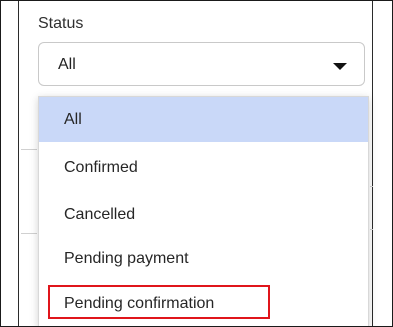 Image resolution: width=393 pixels, height=327 pixels. What do you see at coordinates (203, 303) in the screenshot?
I see `status-option-pending-confirmation: Pending confirmation` at bounding box center [203, 303].